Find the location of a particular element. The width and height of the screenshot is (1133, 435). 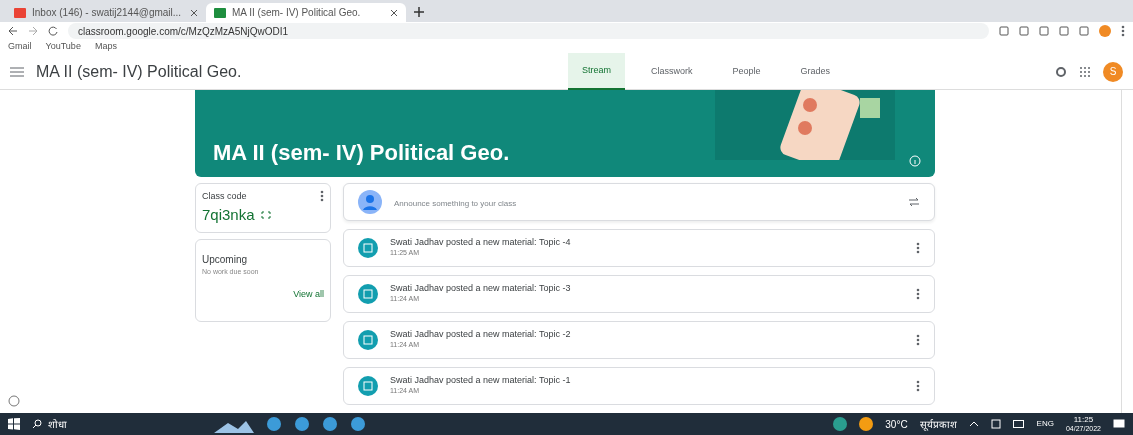

browser-tab: MA II (sem- IV) Political Geo. is located at coordinates (306, 12).